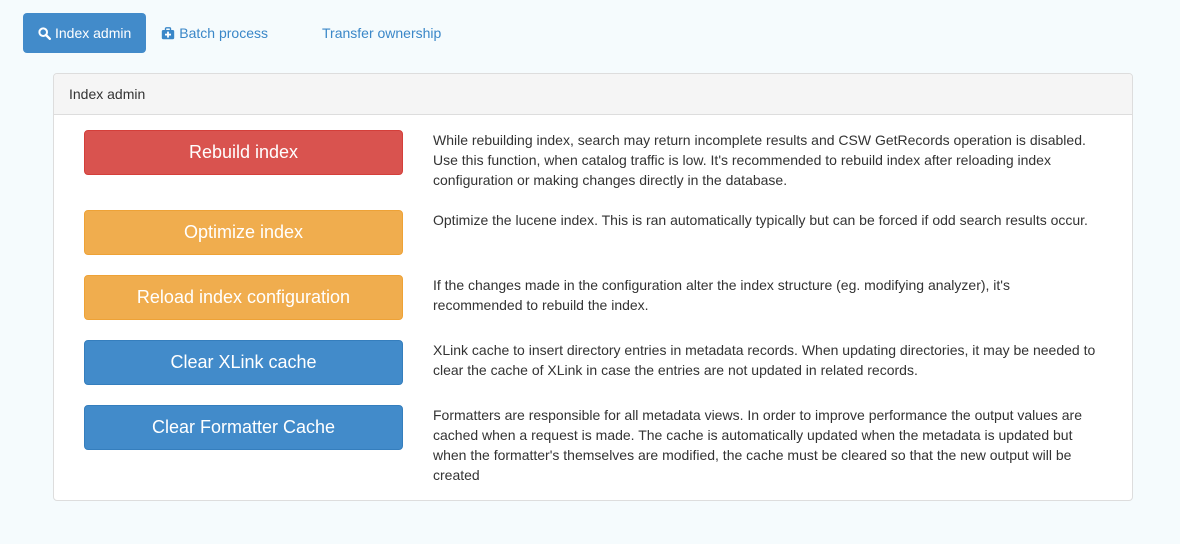 This screenshot has height=544, width=1180. I want to click on tab-index-admin: Index admin, so click(85, 33).